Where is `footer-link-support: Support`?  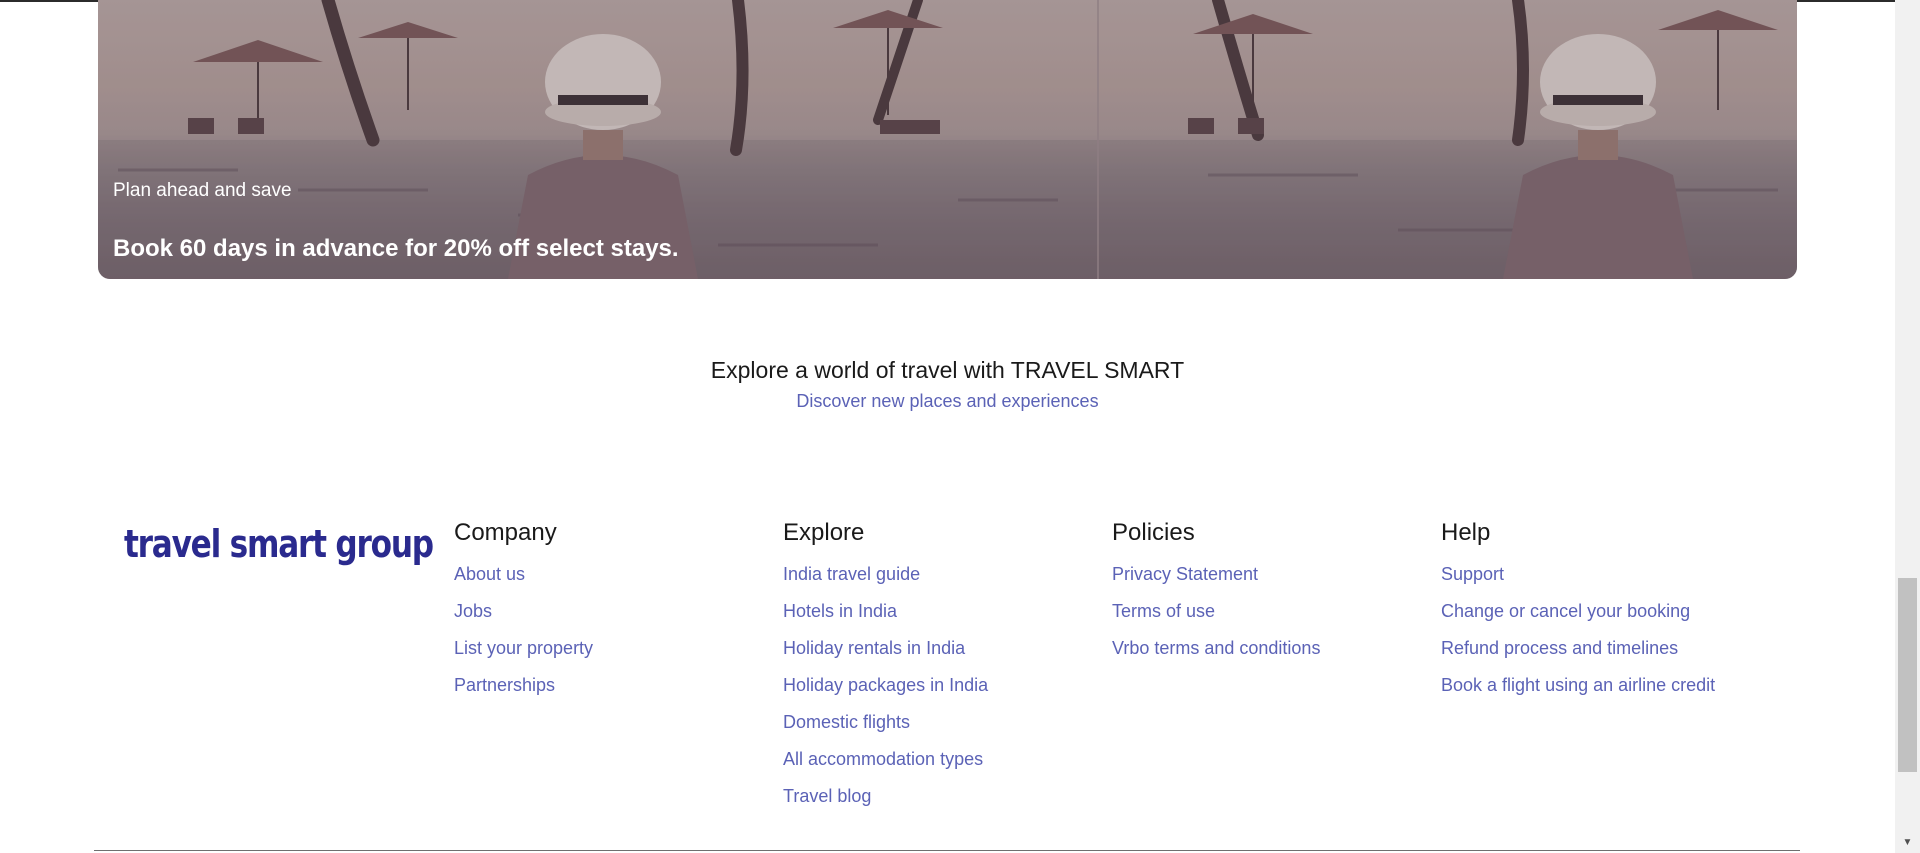 footer-link-support: Support is located at coordinates (1578, 574).